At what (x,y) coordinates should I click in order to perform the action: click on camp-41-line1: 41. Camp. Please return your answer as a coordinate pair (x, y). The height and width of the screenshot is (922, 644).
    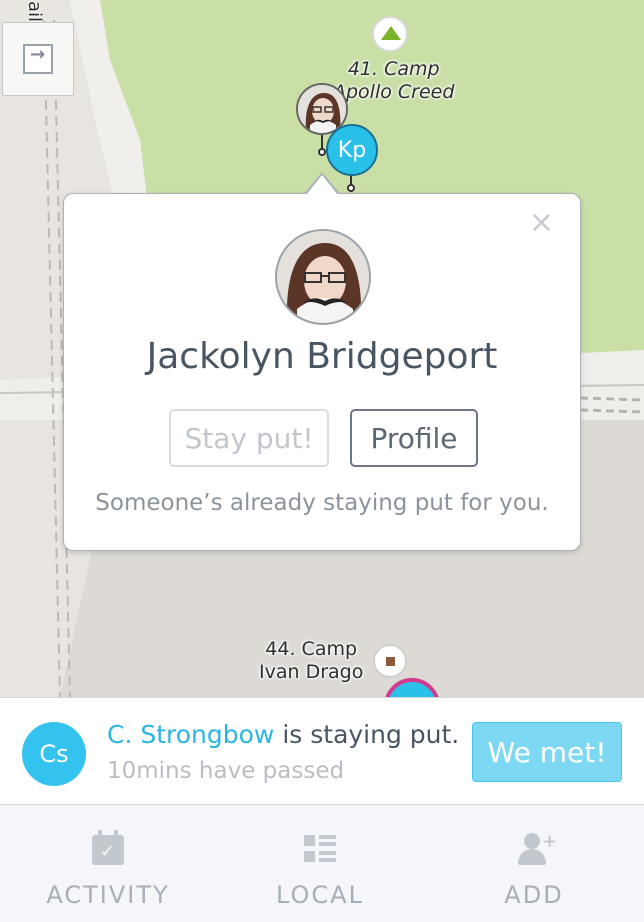
    Looking at the image, I should click on (393, 69).